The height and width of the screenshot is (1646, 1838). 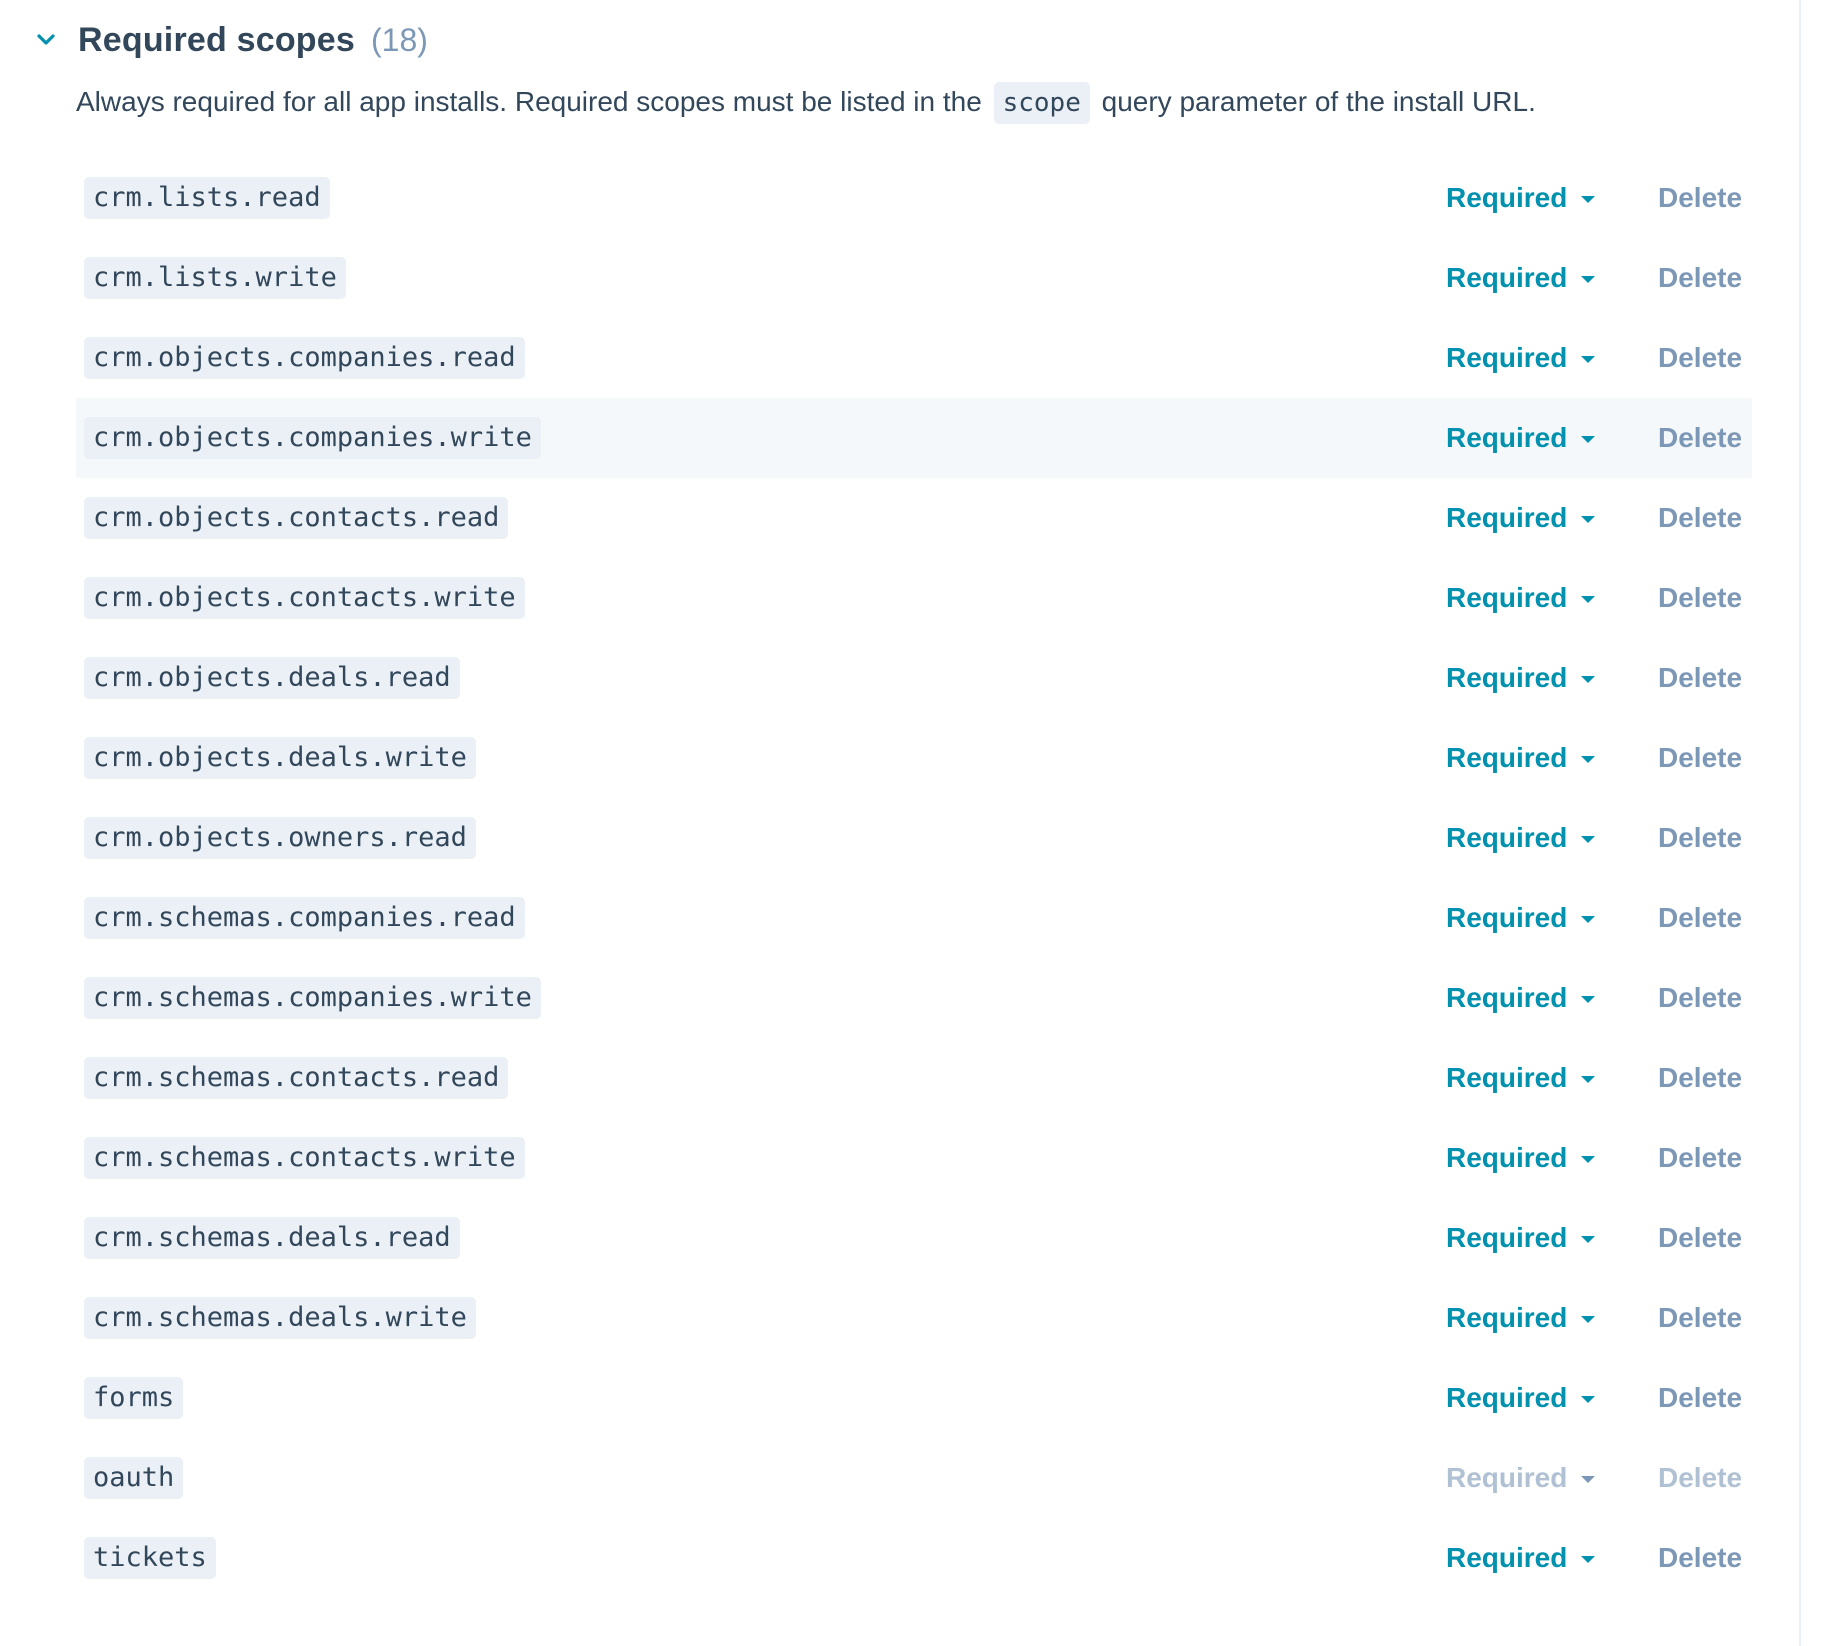 I want to click on scope-name: crm.schemas.contacts.read, so click(x=296, y=1078).